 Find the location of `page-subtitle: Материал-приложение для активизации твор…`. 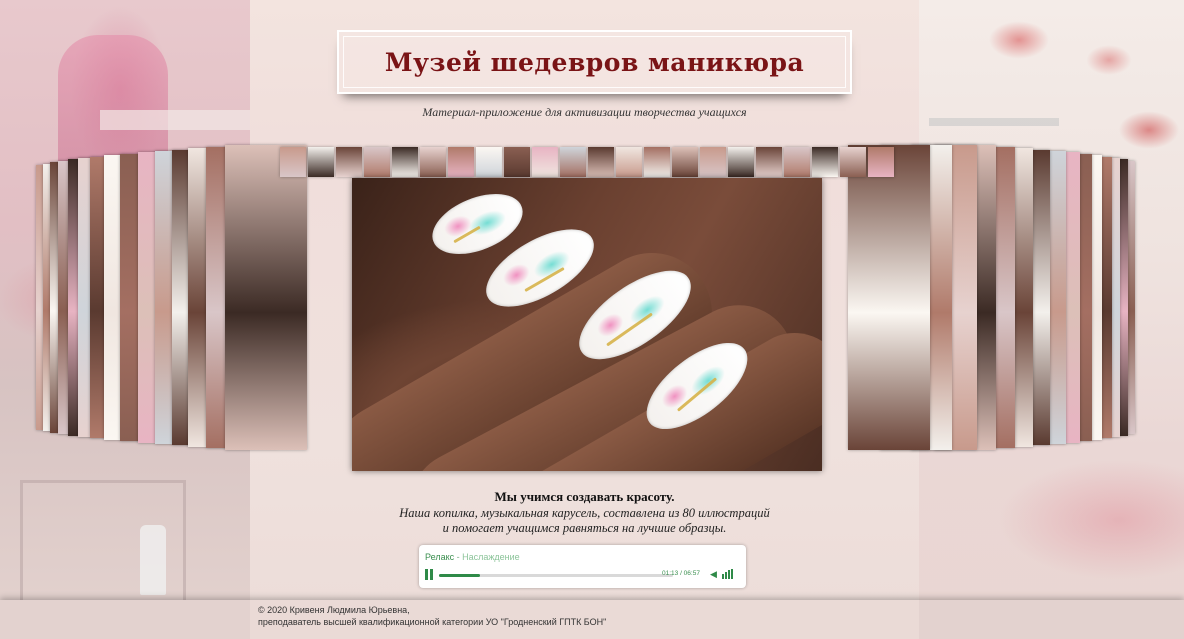

page-subtitle: Материал-приложение для активизации твор… is located at coordinates (584, 112).